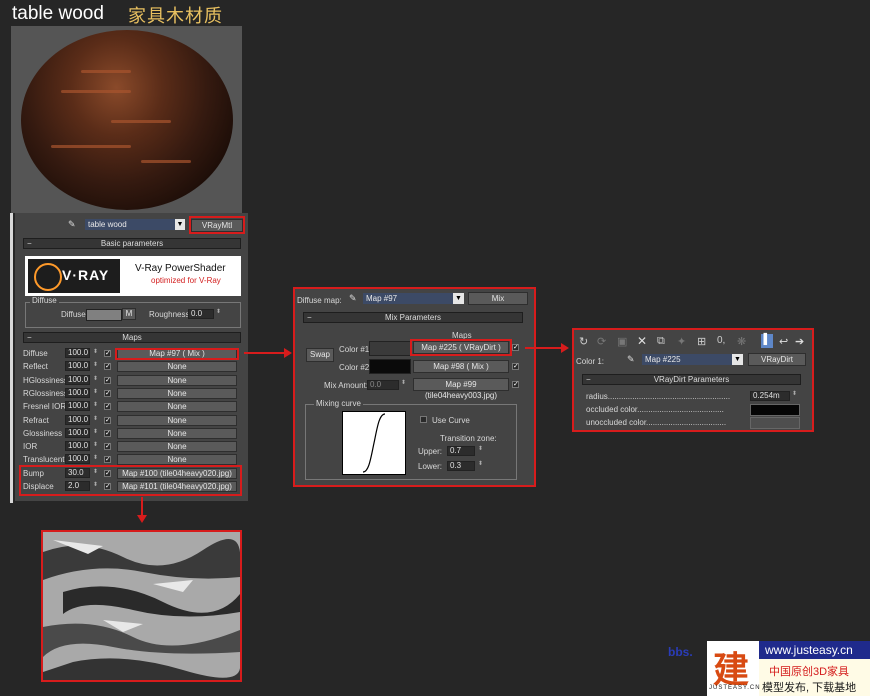 The image size is (870, 696). What do you see at coordinates (458, 298) in the screenshot?
I see `mix-dropdown-button: ▼` at bounding box center [458, 298].